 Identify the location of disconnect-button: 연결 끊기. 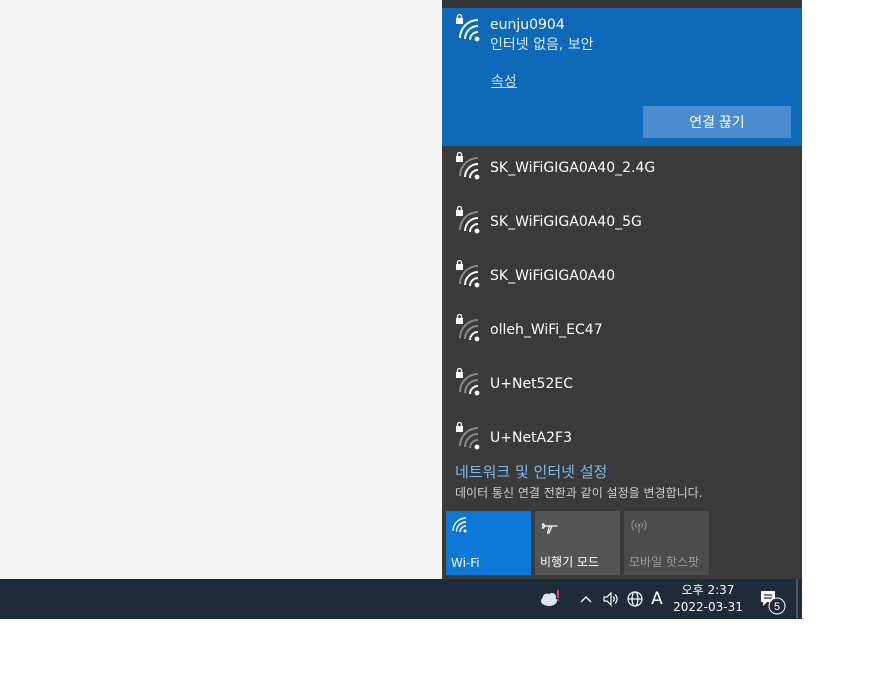
(717, 122).